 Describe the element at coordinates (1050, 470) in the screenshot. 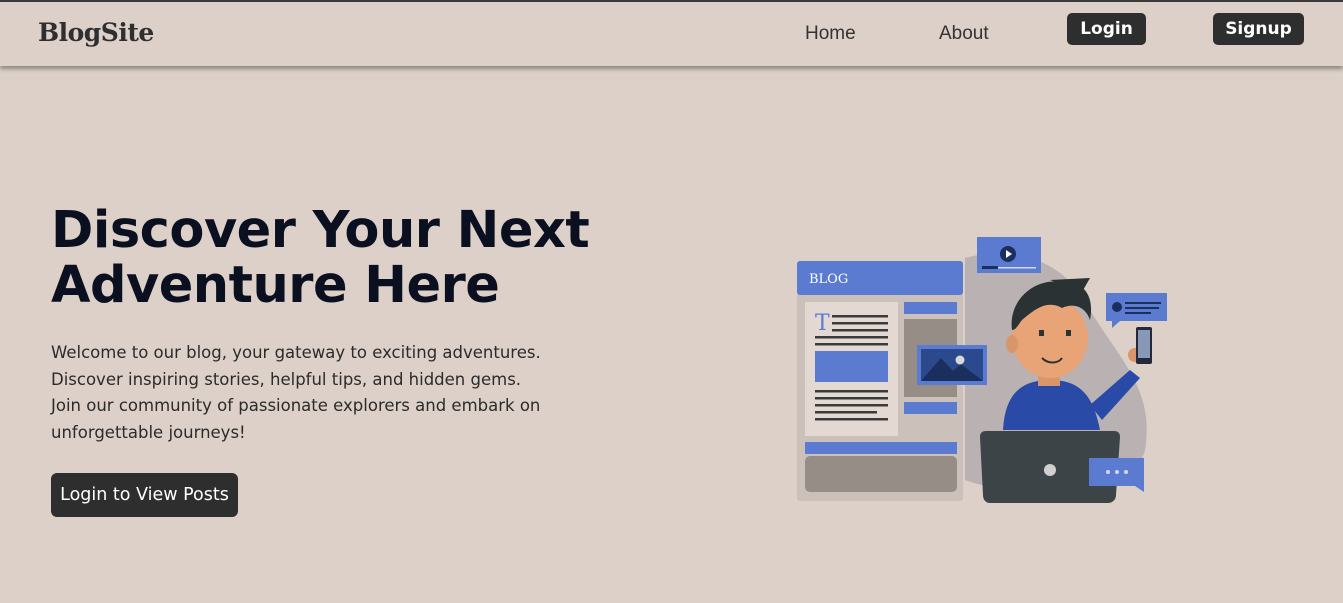

I see `laptop-logo` at that location.